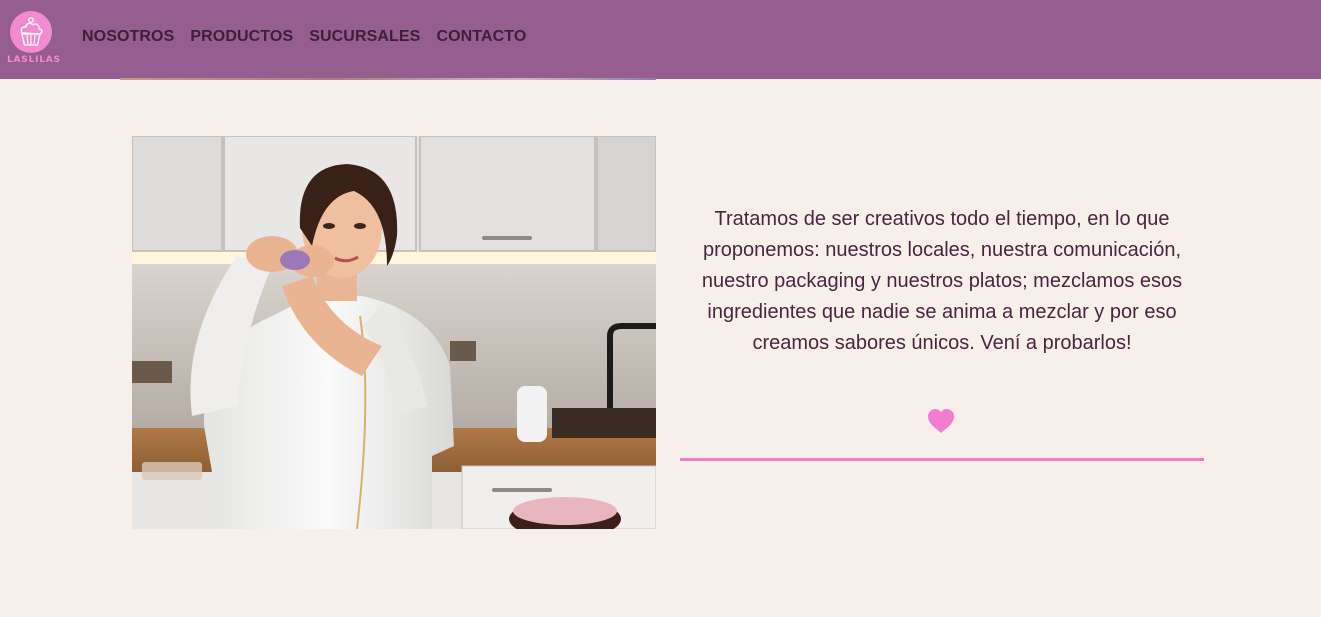 This screenshot has height=617, width=1321. Describe the element at coordinates (388, 79) in the screenshot. I see `hero-image-edge` at that location.